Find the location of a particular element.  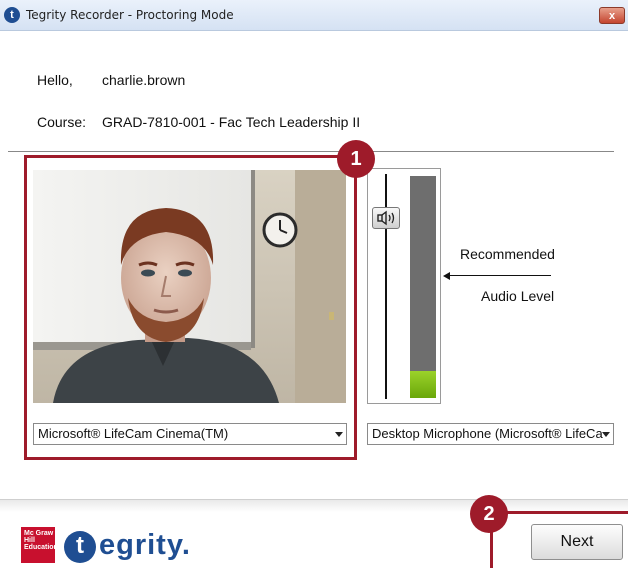

user-name: charlie.brown is located at coordinates (144, 80).